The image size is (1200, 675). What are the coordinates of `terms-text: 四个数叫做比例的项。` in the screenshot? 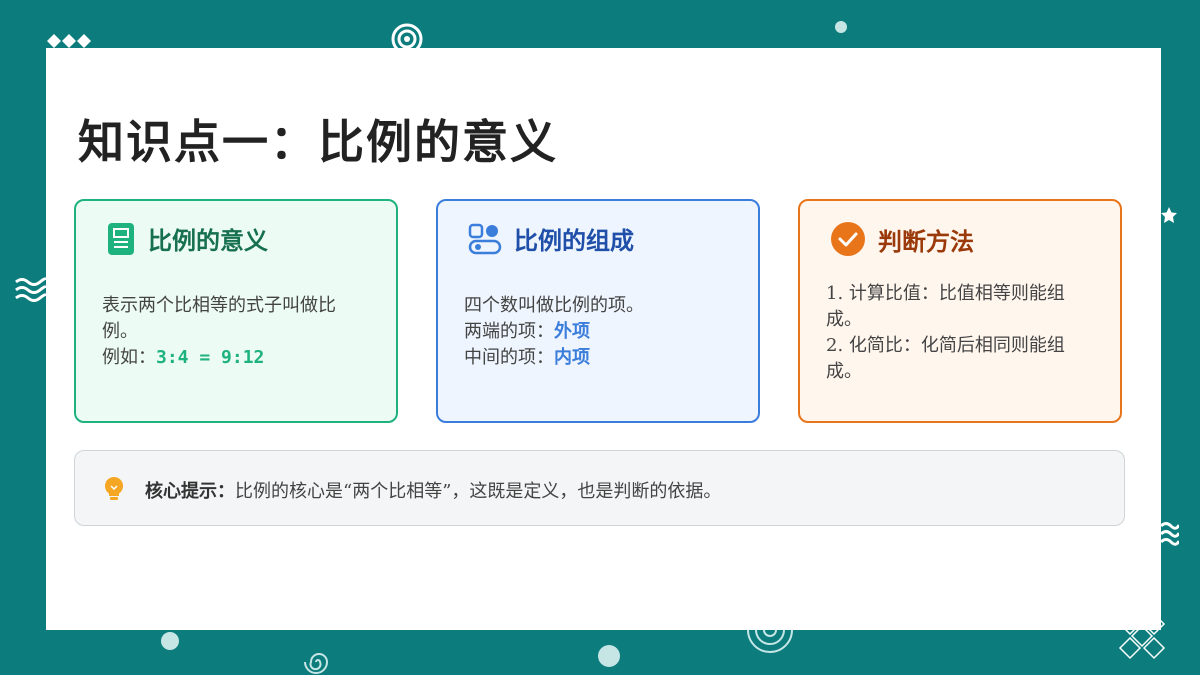 It's located at (554, 305).